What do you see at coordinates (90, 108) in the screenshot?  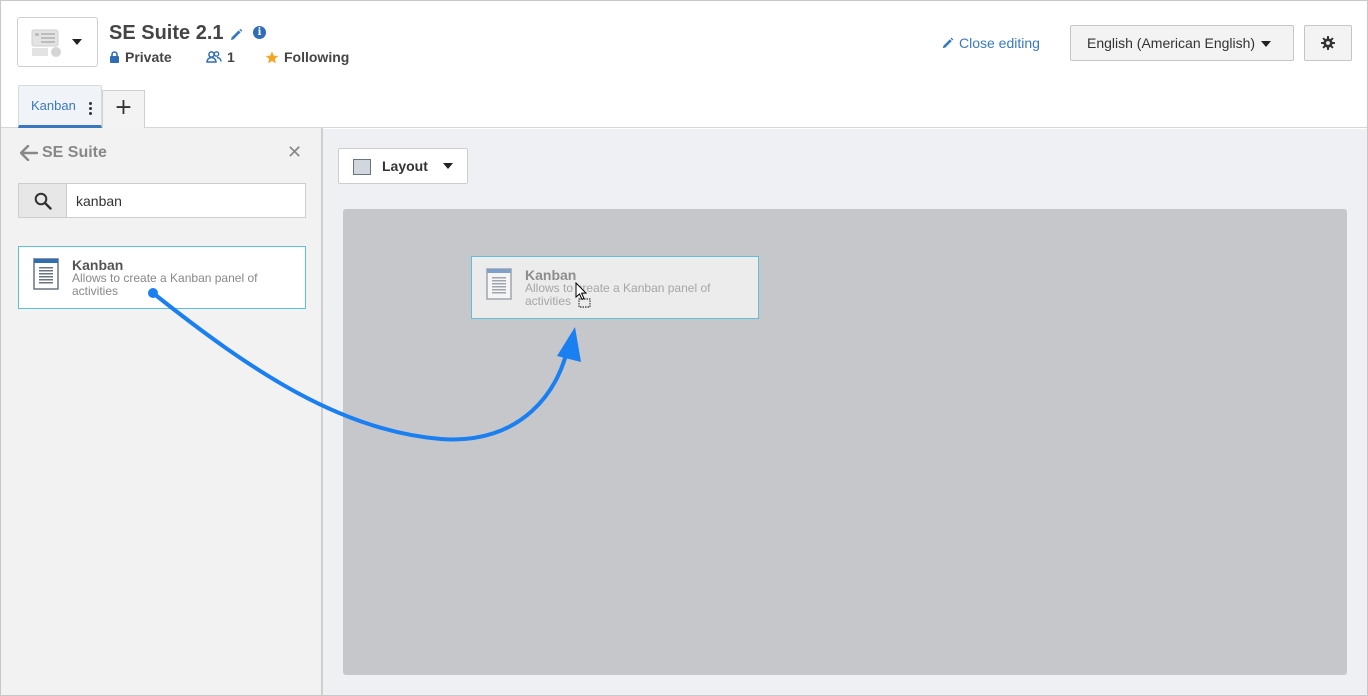 I see `tab-menu-icon` at bounding box center [90, 108].